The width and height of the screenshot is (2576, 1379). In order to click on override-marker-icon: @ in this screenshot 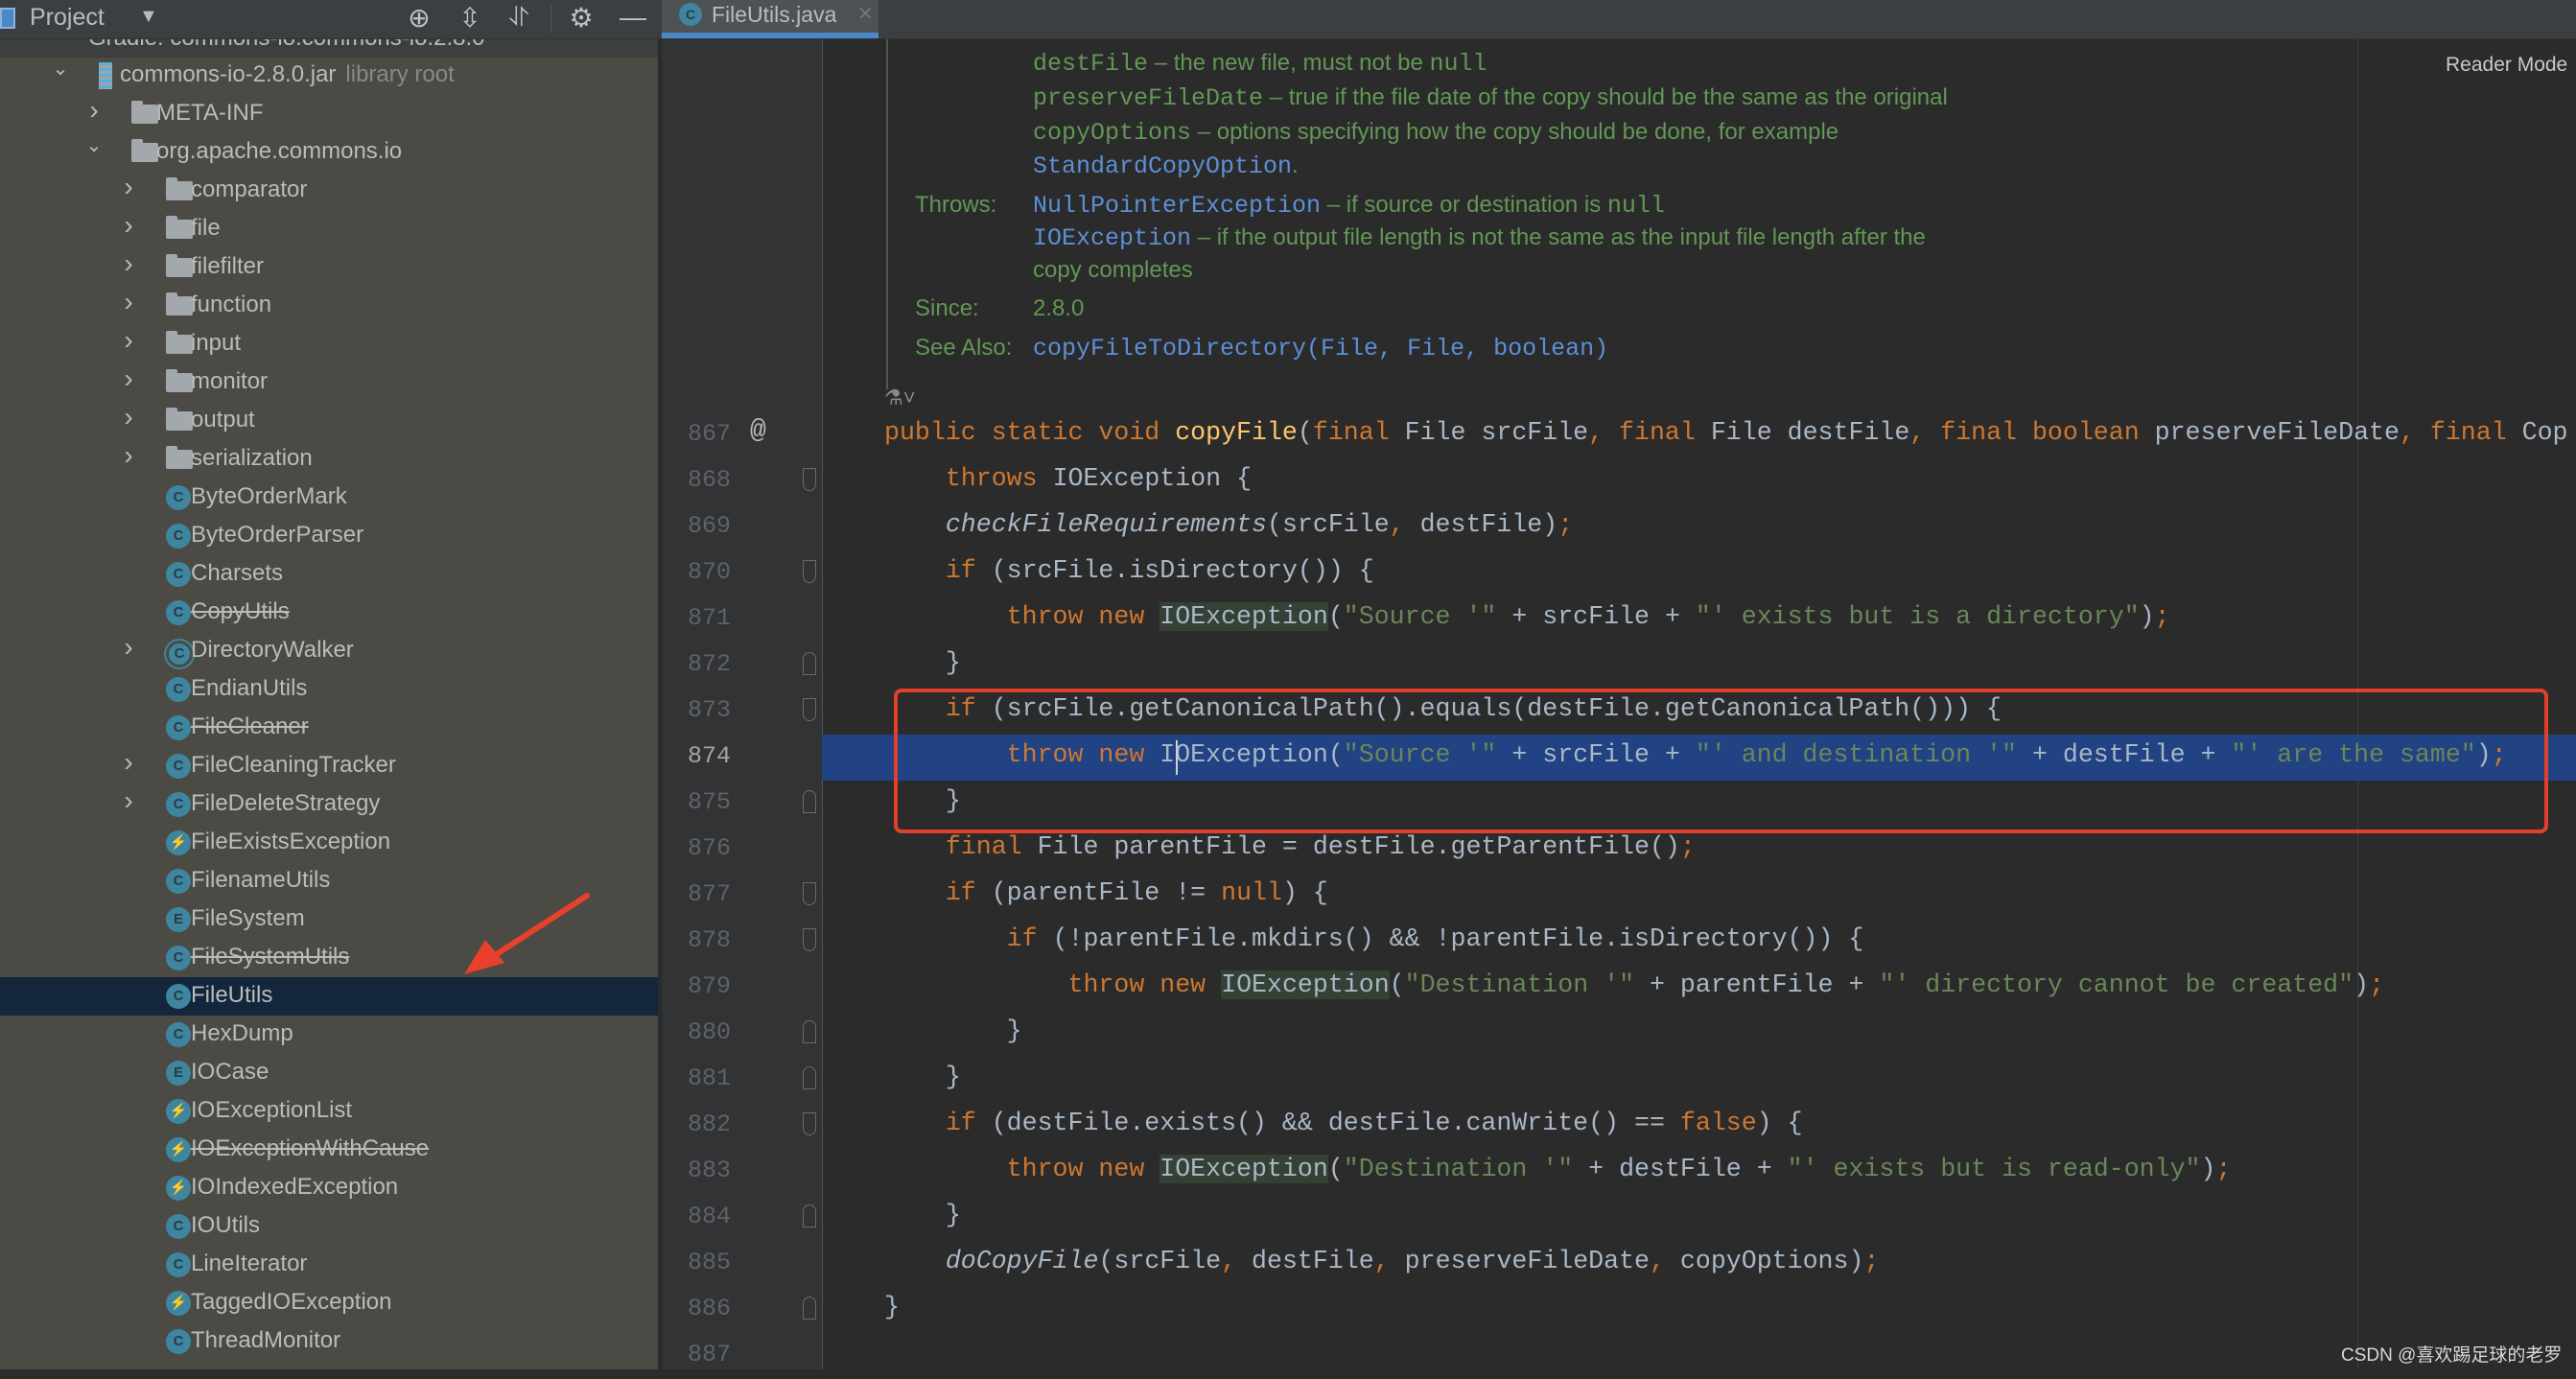, I will do `click(758, 431)`.